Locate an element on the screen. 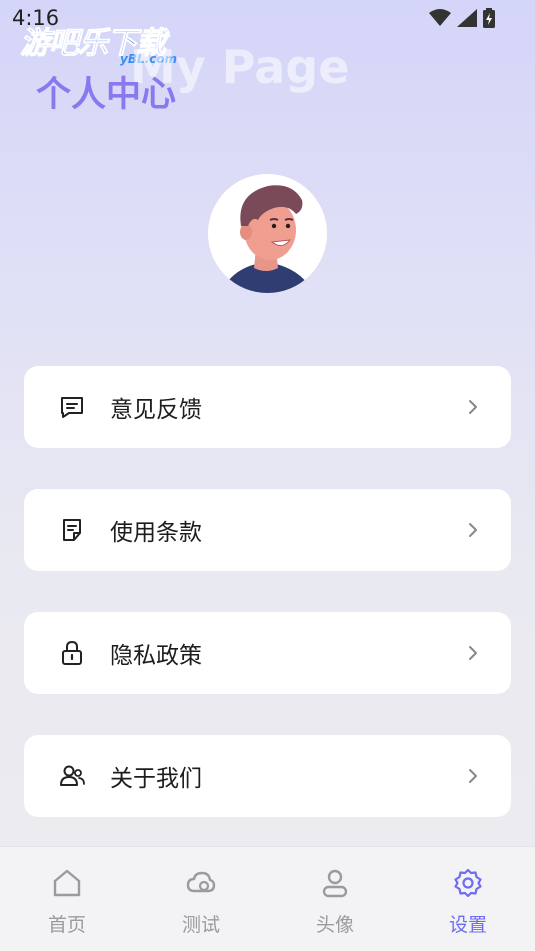 This screenshot has width=535, height=951. avatar is located at coordinates (267, 233).